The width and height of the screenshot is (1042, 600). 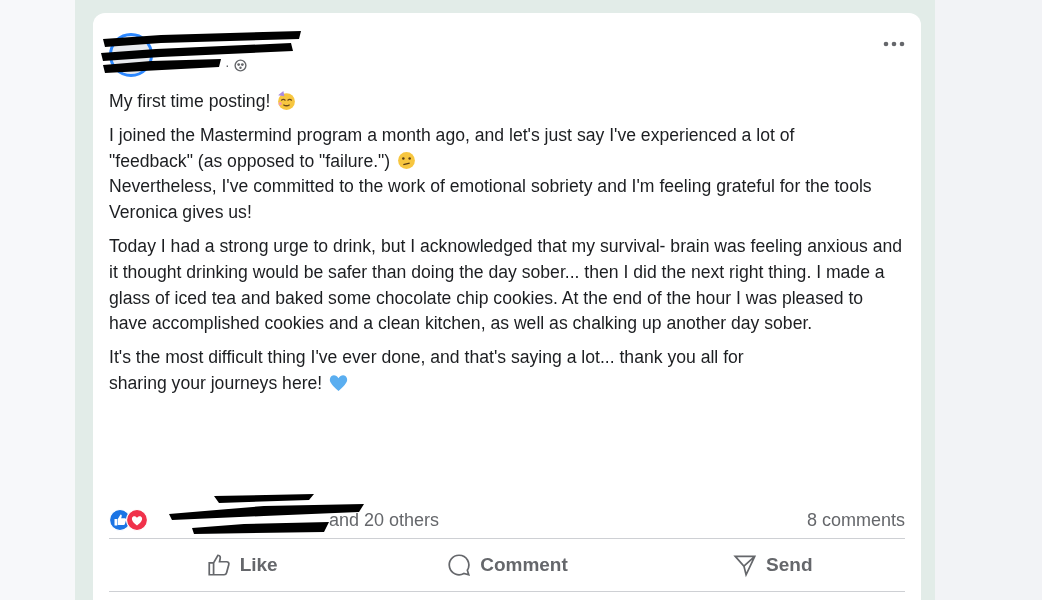 I want to click on confused-face-icon, so click(x=407, y=160).